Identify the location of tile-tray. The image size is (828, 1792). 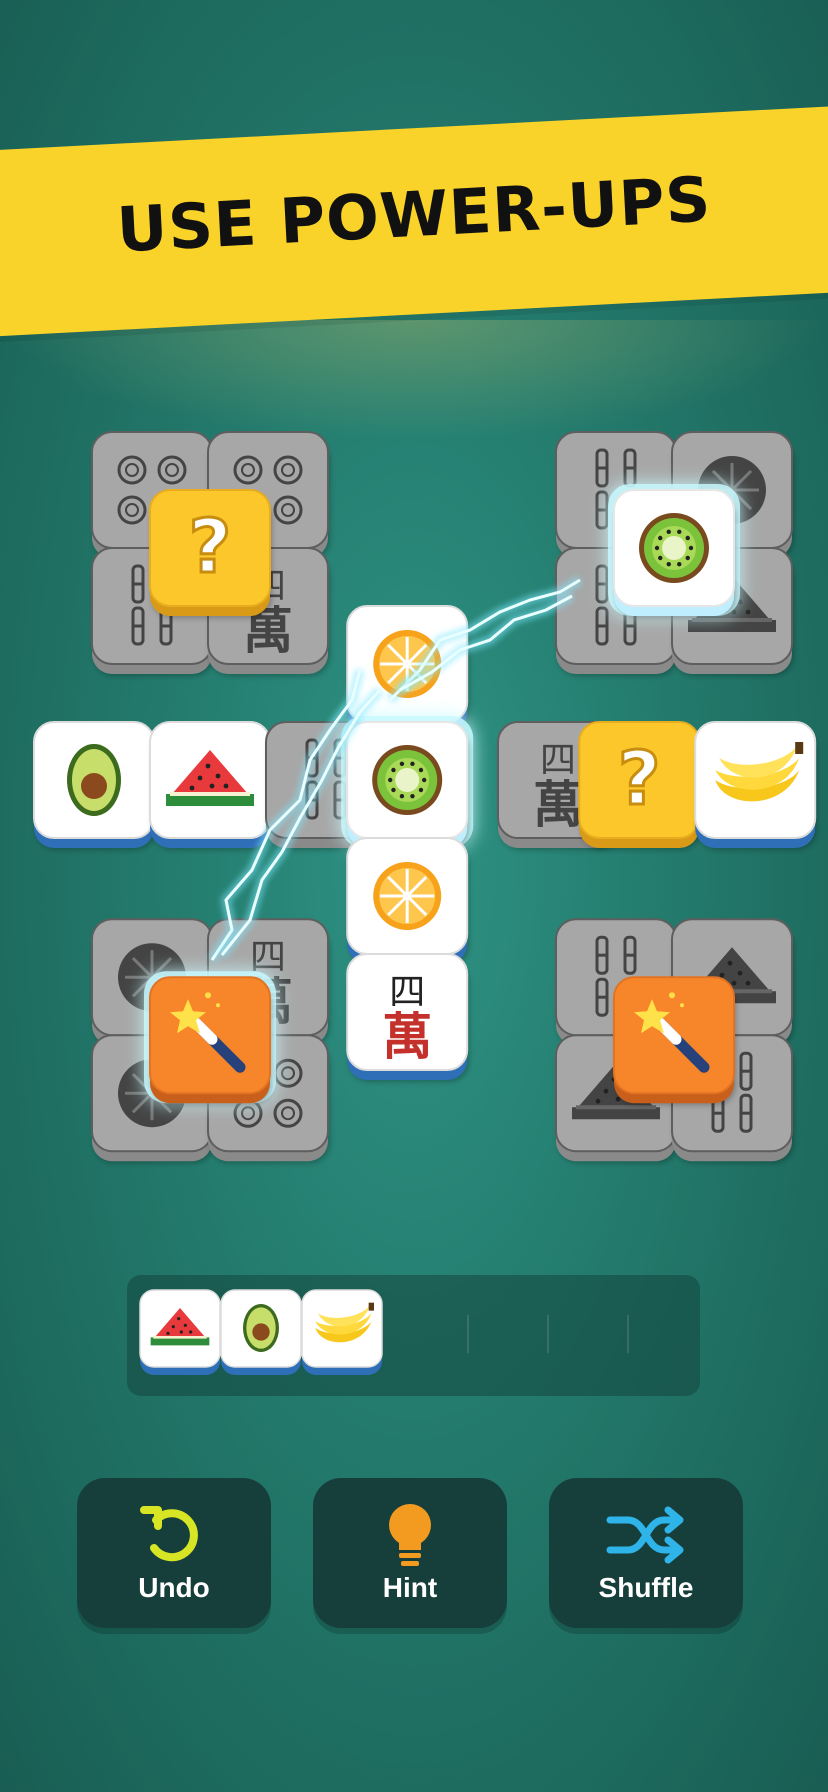
(413, 1335).